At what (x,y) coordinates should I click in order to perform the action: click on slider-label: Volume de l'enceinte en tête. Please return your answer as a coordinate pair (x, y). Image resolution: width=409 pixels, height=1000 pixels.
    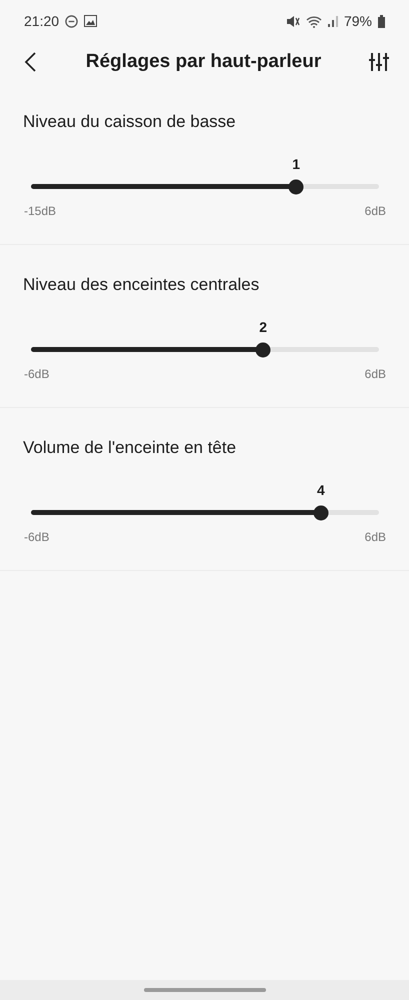
    Looking at the image, I should click on (130, 448).